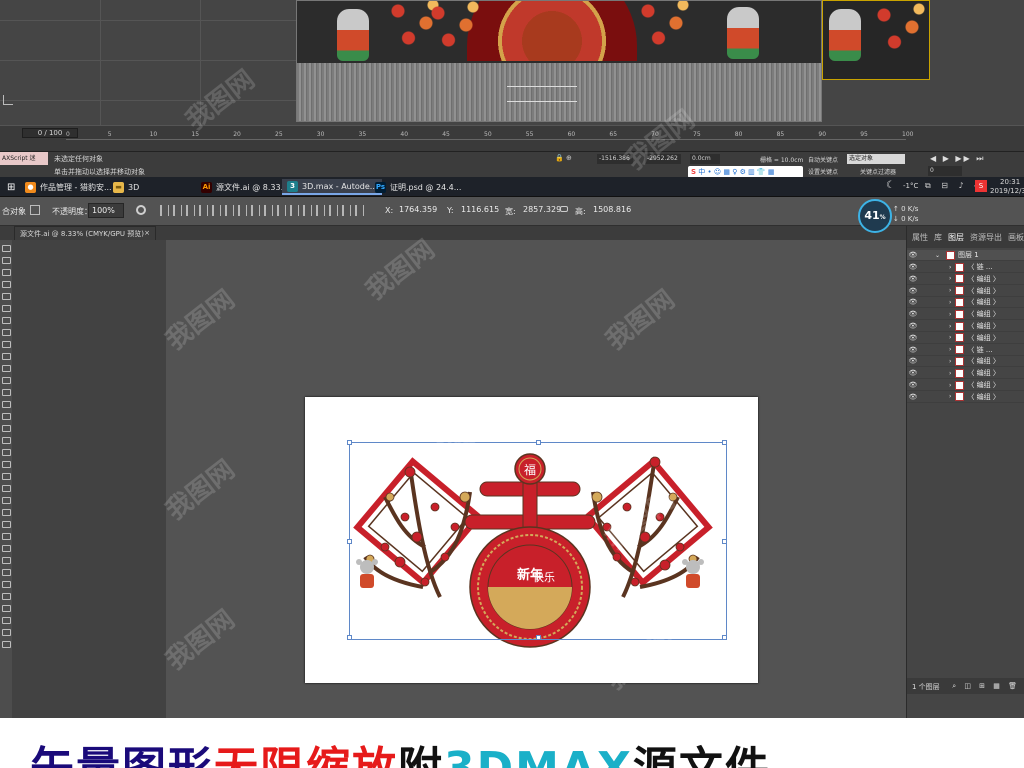 The width and height of the screenshot is (1024, 768). Describe the element at coordinates (876, 40) in the screenshot. I see `side-viewport` at that location.